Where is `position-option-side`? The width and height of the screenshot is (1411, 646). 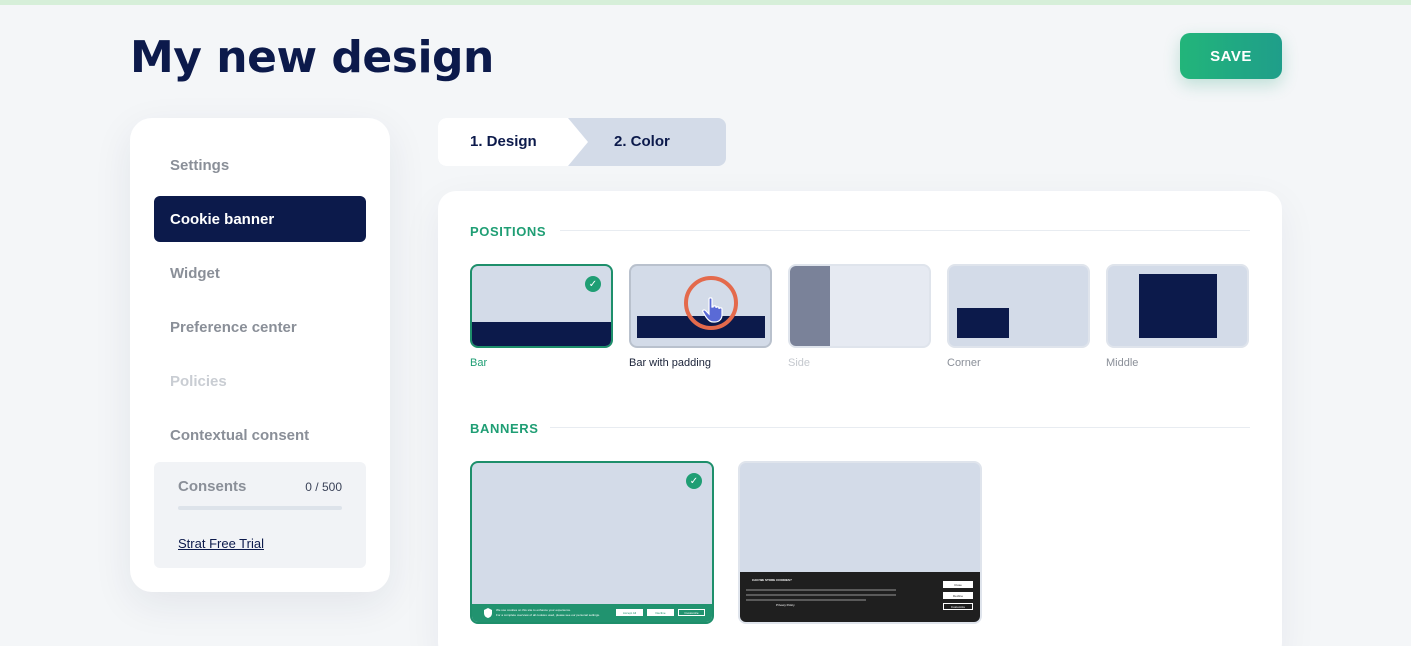 position-option-side is located at coordinates (859, 306).